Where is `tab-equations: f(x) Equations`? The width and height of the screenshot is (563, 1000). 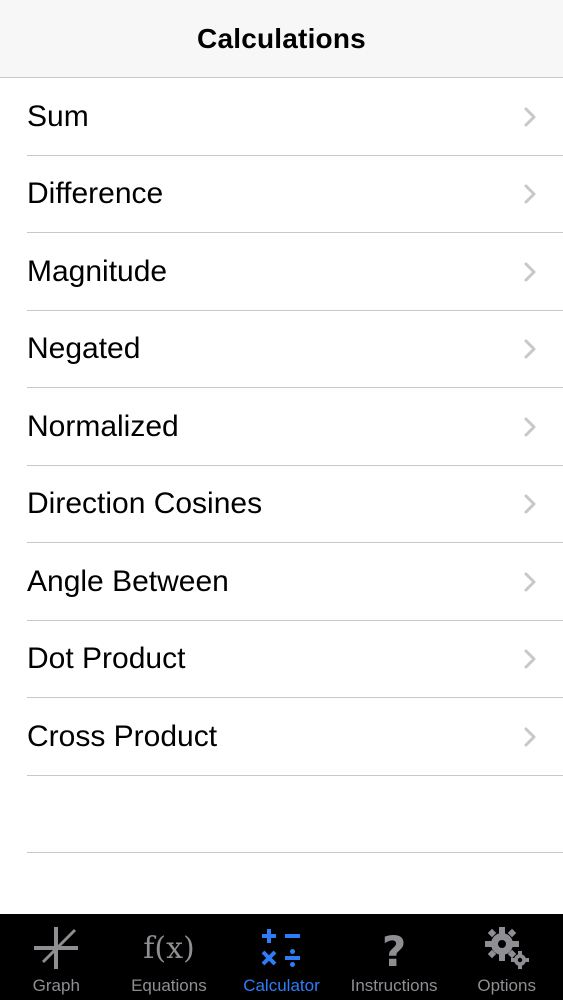
tab-equations: f(x) Equations is located at coordinates (169, 957).